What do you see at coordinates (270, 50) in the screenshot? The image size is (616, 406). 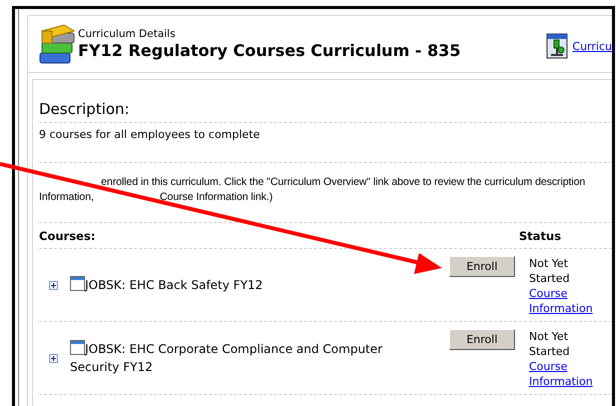 I see `curriculum-title: FY12 Regulatory Courses Curriculum - 835` at bounding box center [270, 50].